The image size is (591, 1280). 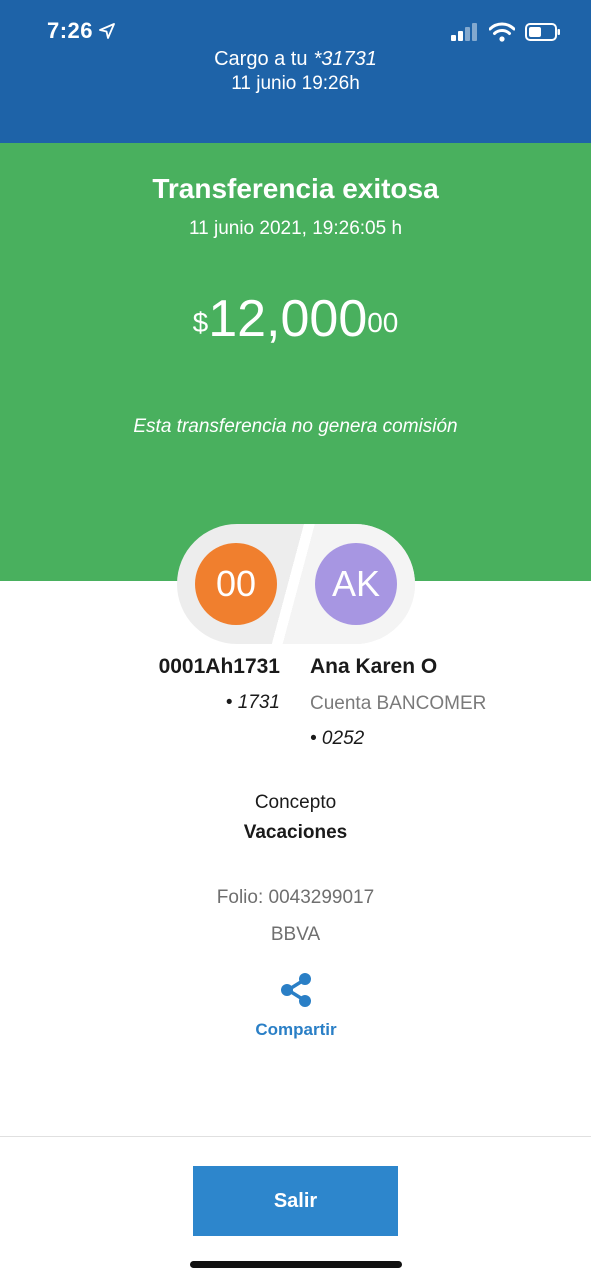 What do you see at coordinates (261, 59) in the screenshot?
I see `charge-label: Cargo a tu` at bounding box center [261, 59].